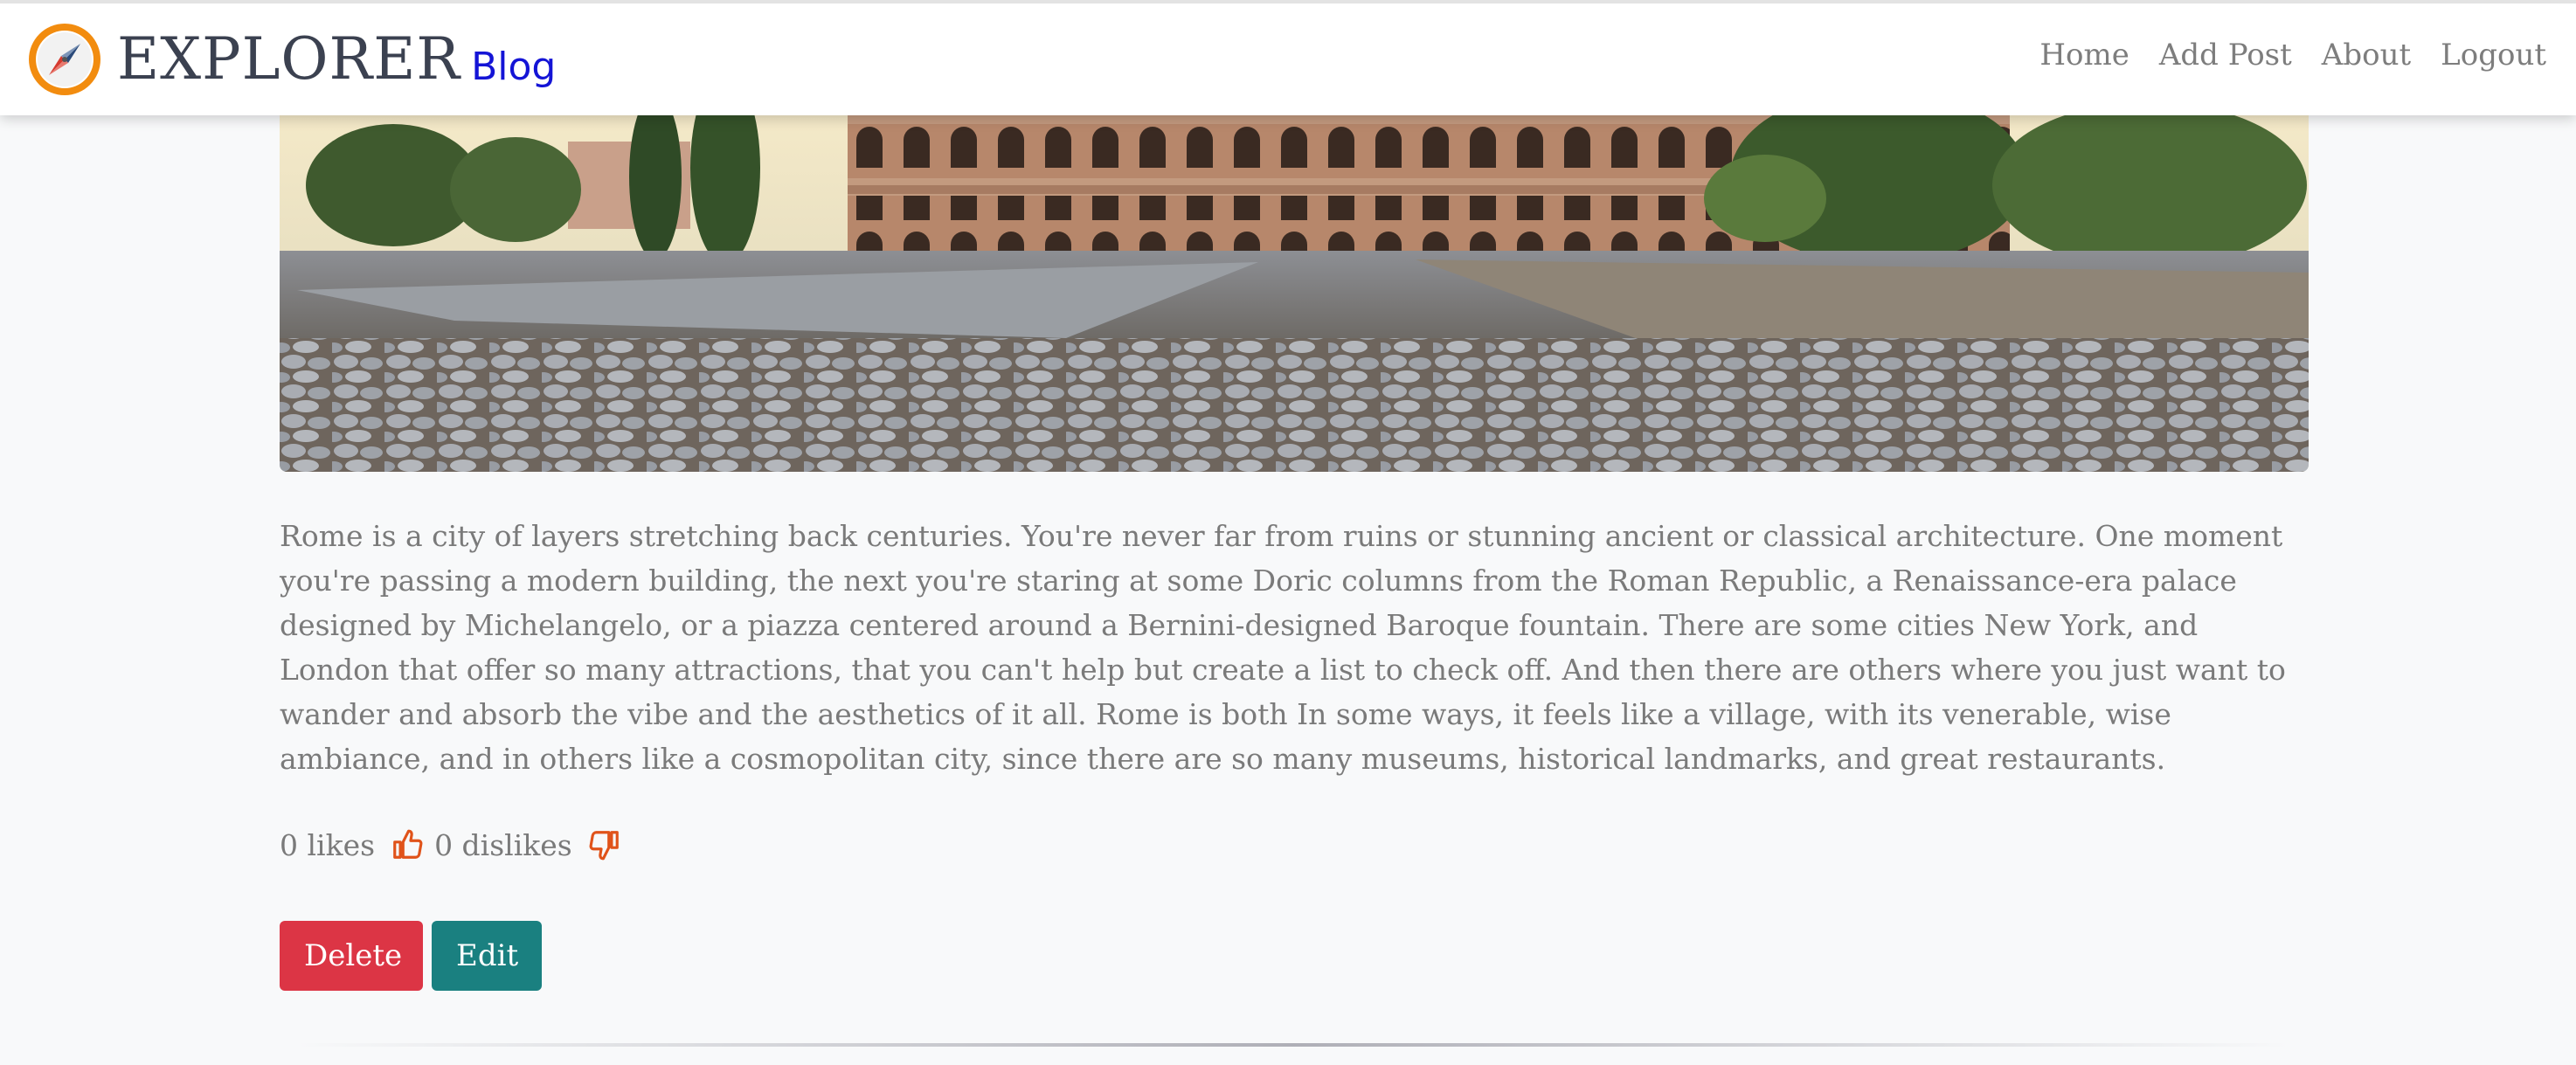 This screenshot has height=1065, width=2576. Describe the element at coordinates (503, 844) in the screenshot. I see `dislikes-count: 0 dislikes` at that location.